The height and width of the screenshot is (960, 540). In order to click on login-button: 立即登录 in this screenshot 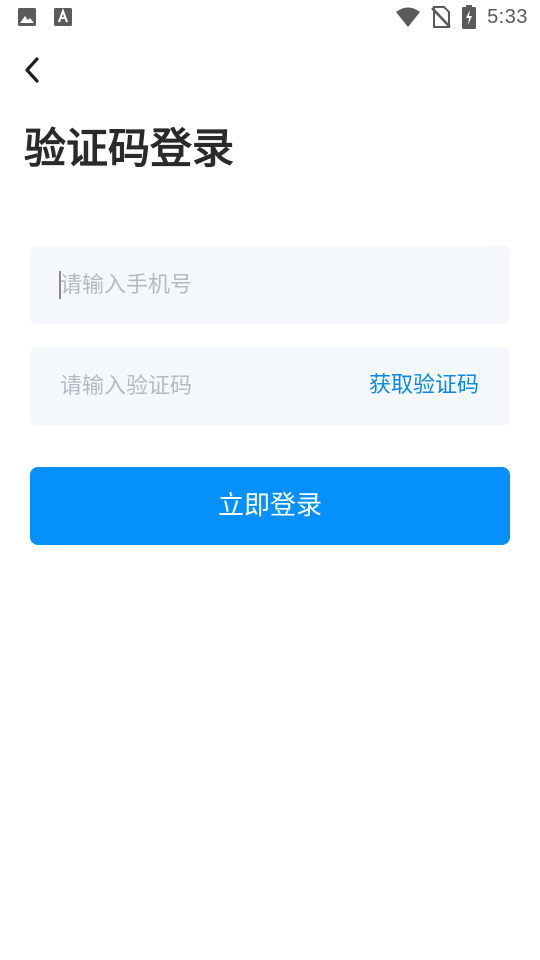, I will do `click(270, 506)`.